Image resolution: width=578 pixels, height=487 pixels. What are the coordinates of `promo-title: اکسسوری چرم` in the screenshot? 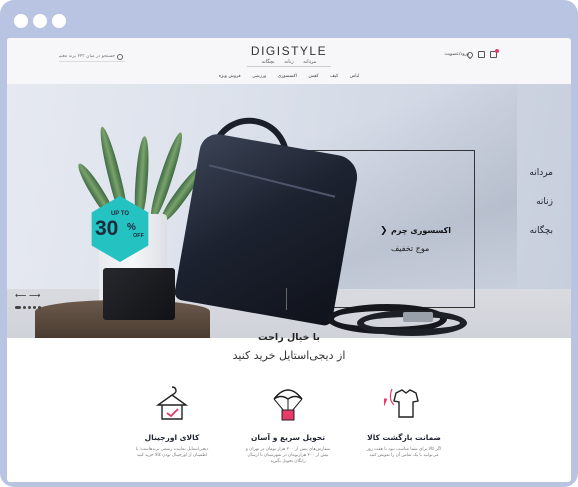 It's located at (421, 230).